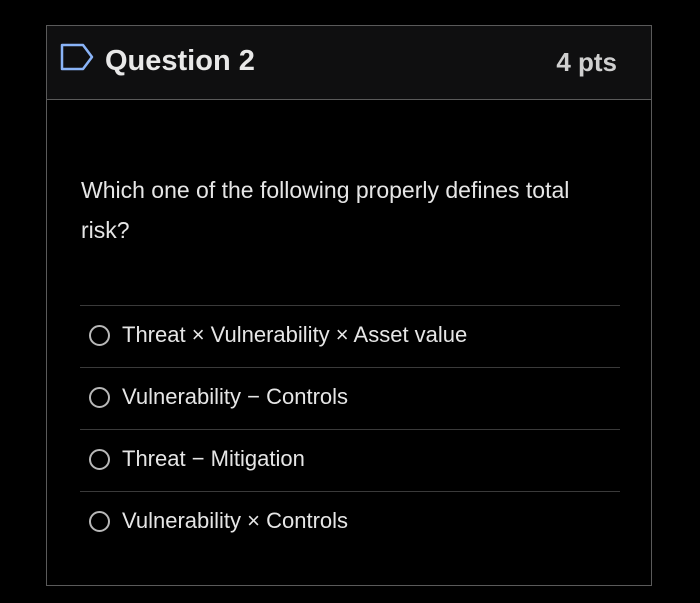 This screenshot has width=700, height=603. I want to click on answer-label: Threat × Vulnerability × Asset value, so click(295, 334).